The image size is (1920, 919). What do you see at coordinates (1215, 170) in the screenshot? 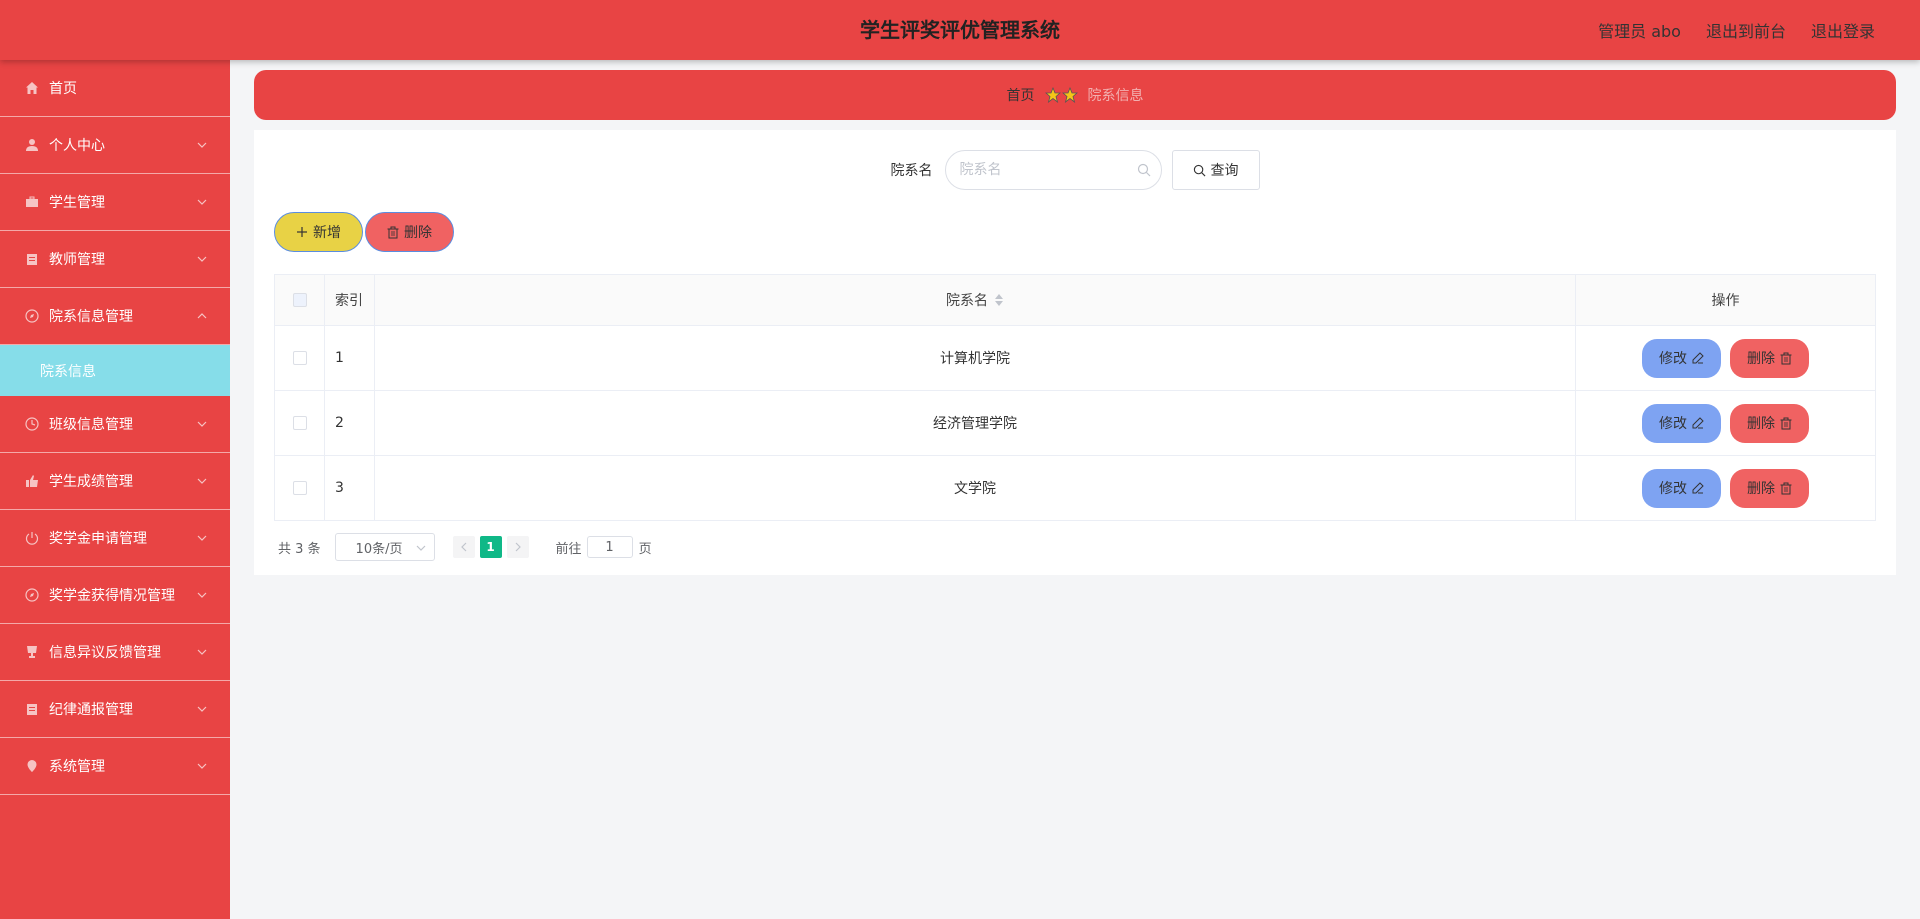
I see `query-button: 查询` at bounding box center [1215, 170].